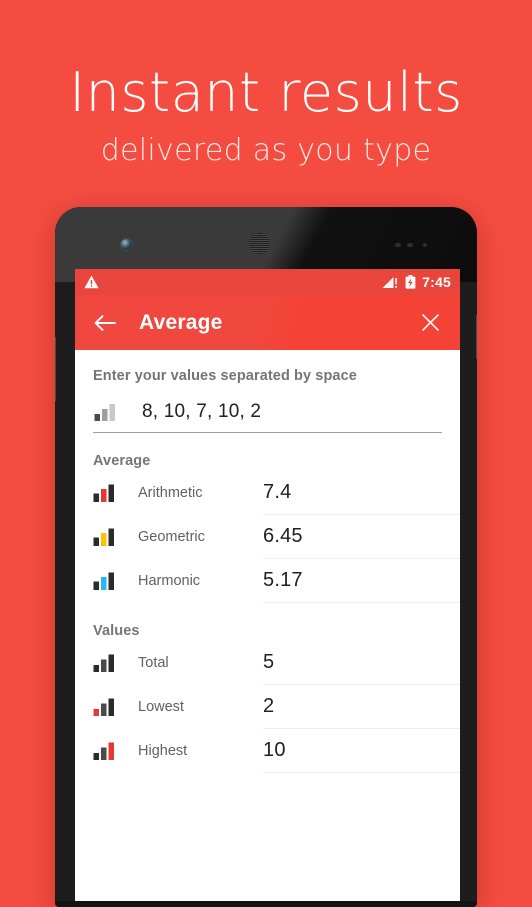 The image size is (532, 907). Describe the element at coordinates (103, 493) in the screenshot. I see `bar-chart-red-middle-icon` at that location.